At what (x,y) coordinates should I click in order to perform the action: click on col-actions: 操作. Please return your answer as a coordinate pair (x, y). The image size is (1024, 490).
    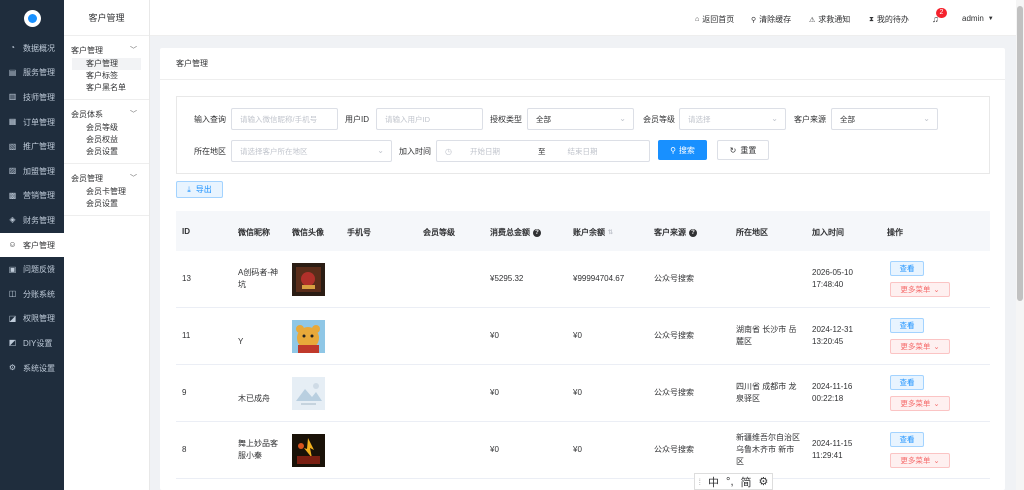
    Looking at the image, I should click on (895, 232).